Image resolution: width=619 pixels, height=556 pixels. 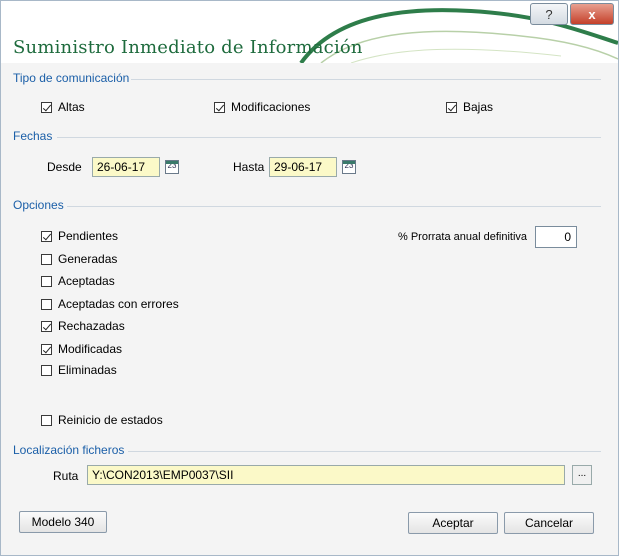 What do you see at coordinates (110, 420) in the screenshot?
I see `checkbox-label: Reinicio de estados` at bounding box center [110, 420].